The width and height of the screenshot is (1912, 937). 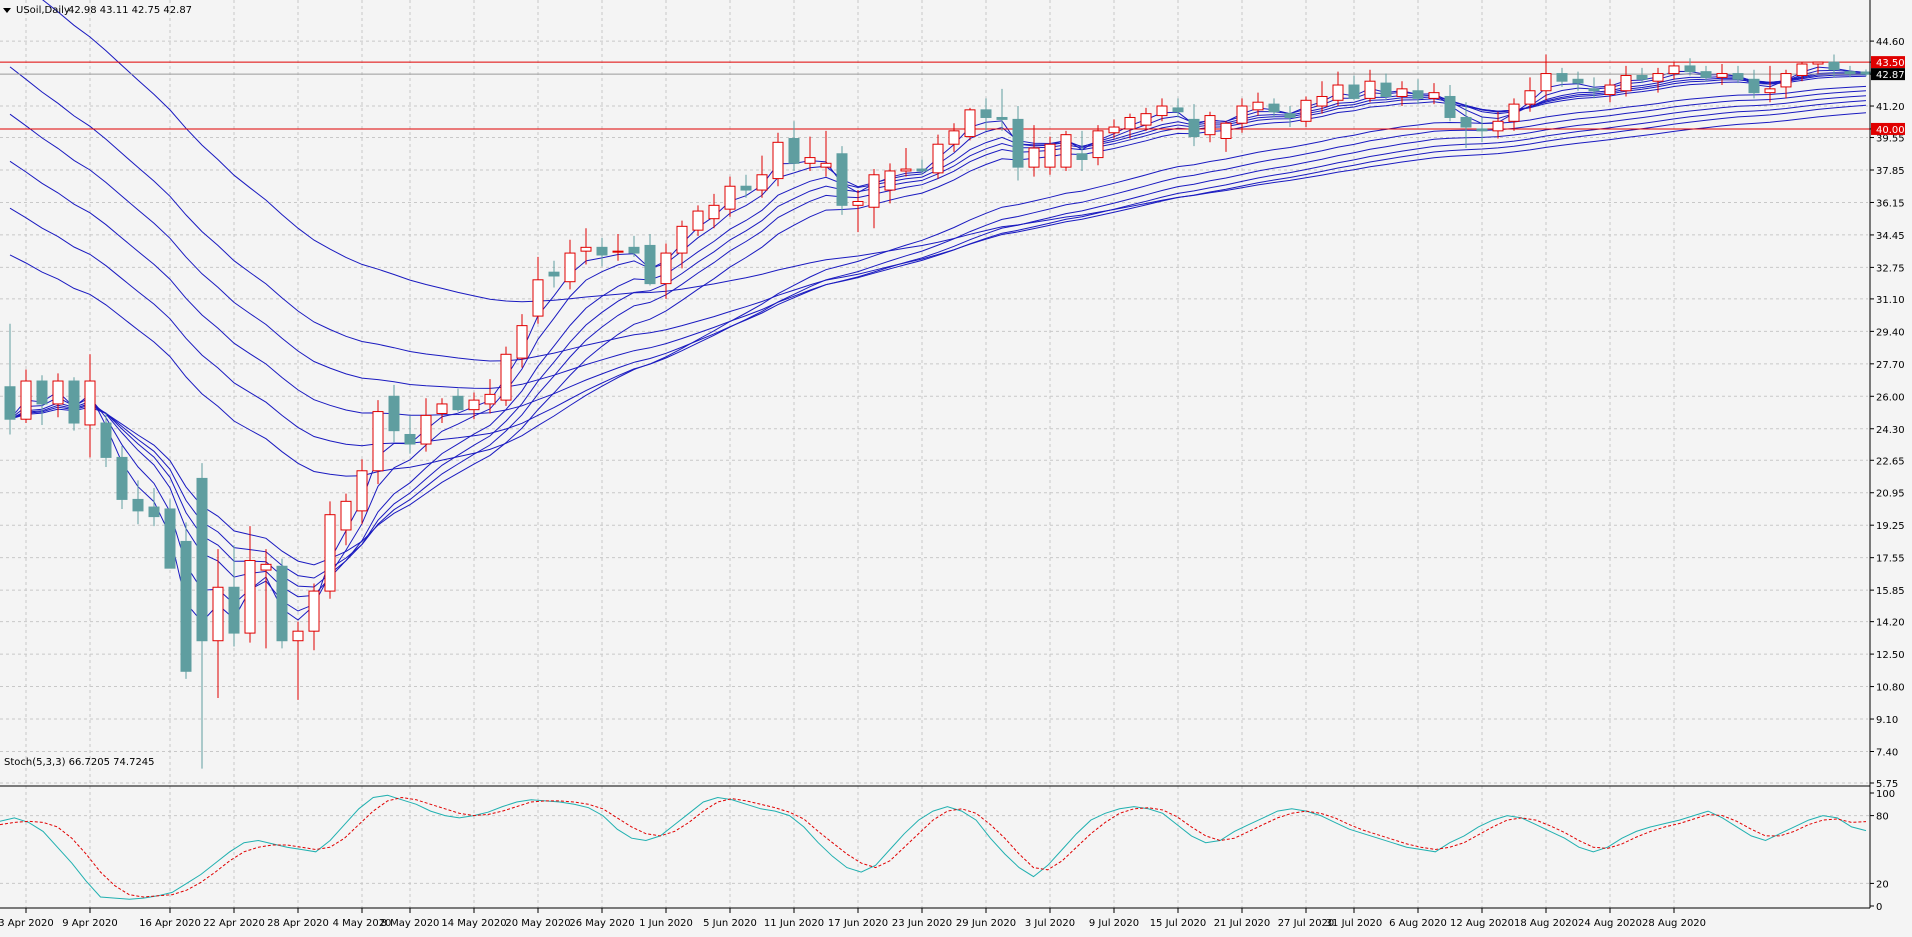 What do you see at coordinates (1890, 107) in the screenshot?
I see `price-tick-label: 41.20` at bounding box center [1890, 107].